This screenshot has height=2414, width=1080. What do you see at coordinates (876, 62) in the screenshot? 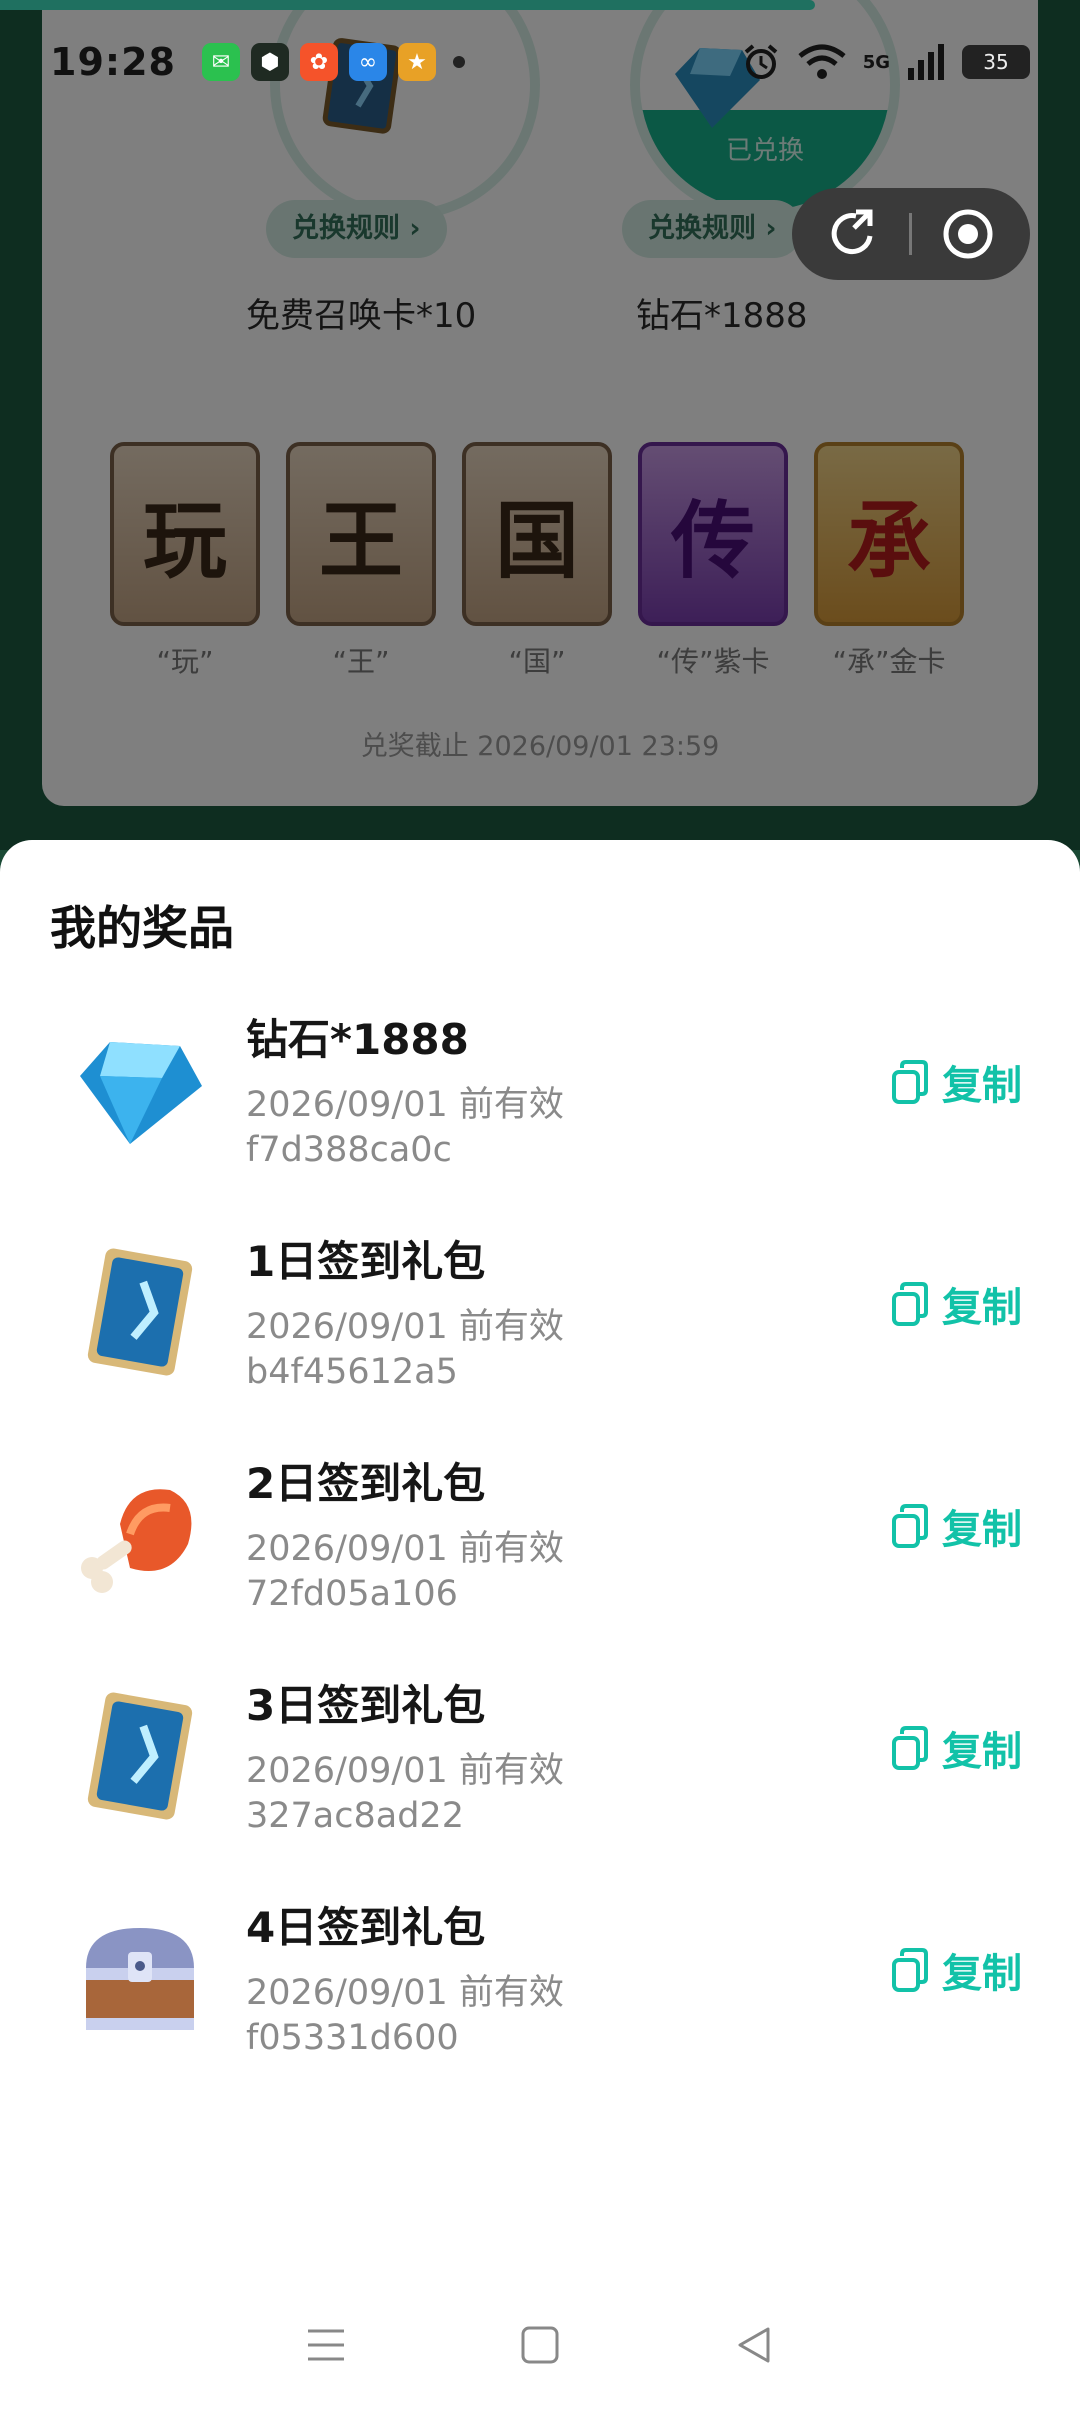
I see `network-type: 5G` at bounding box center [876, 62].